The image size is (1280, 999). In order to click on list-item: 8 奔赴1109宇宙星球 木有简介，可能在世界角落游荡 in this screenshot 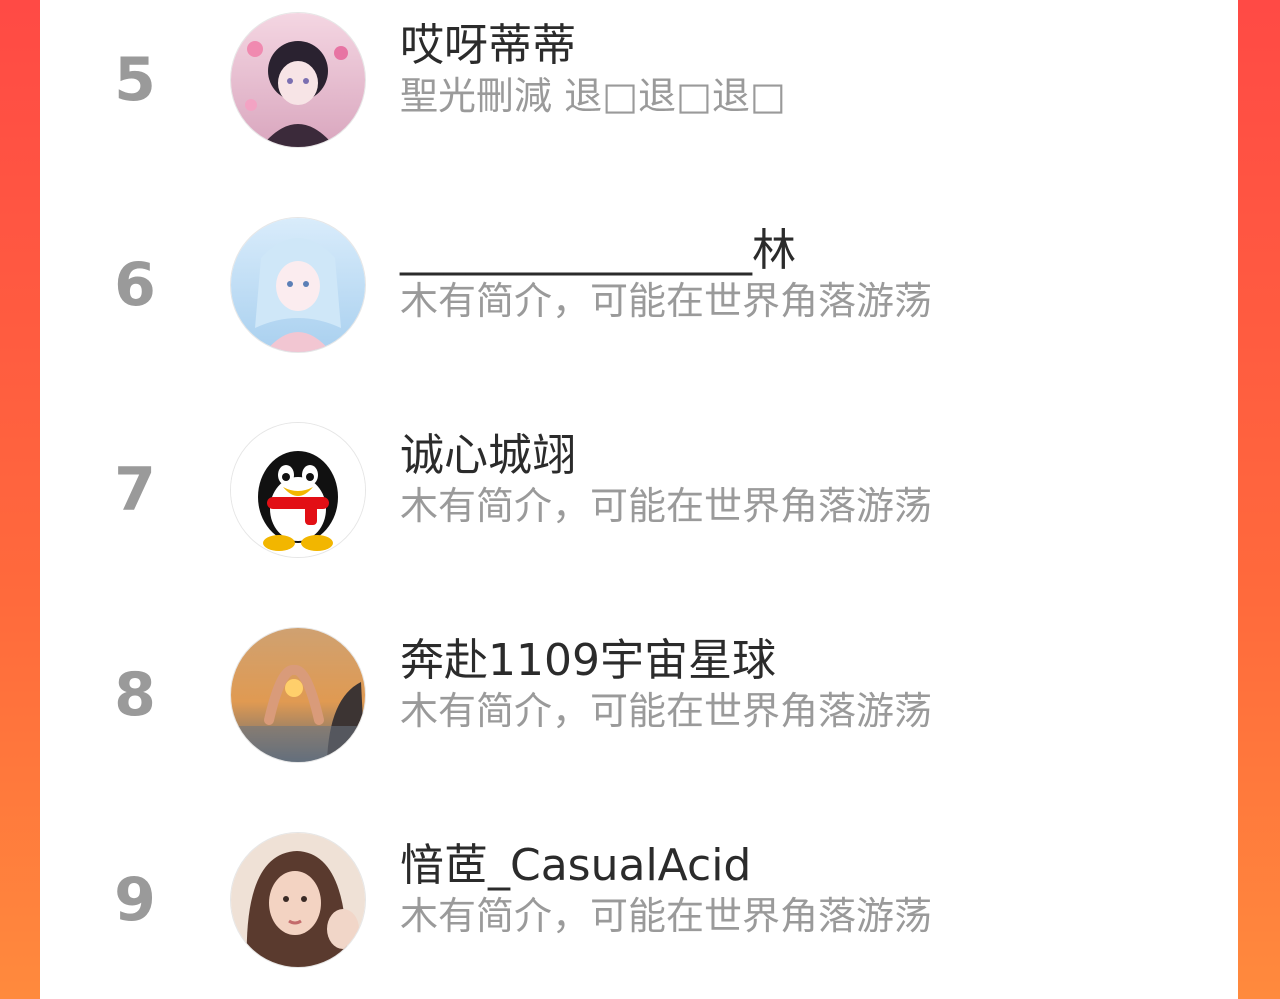, I will do `click(639, 695)`.